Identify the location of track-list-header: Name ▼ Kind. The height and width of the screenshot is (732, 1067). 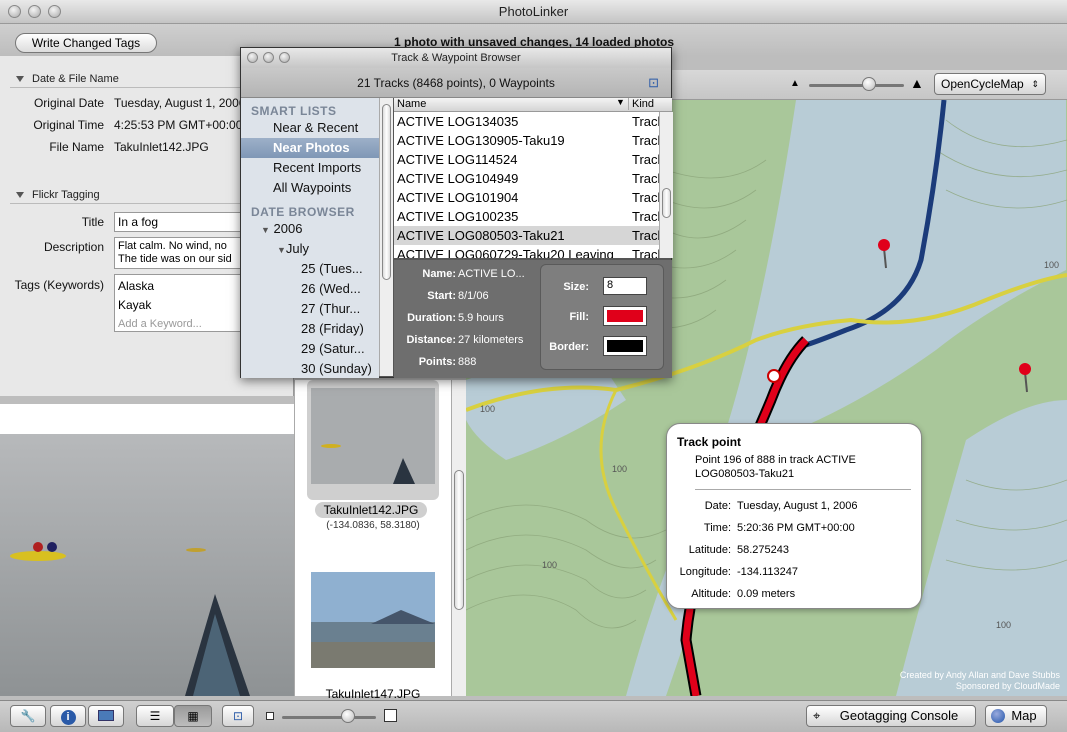
(533, 105).